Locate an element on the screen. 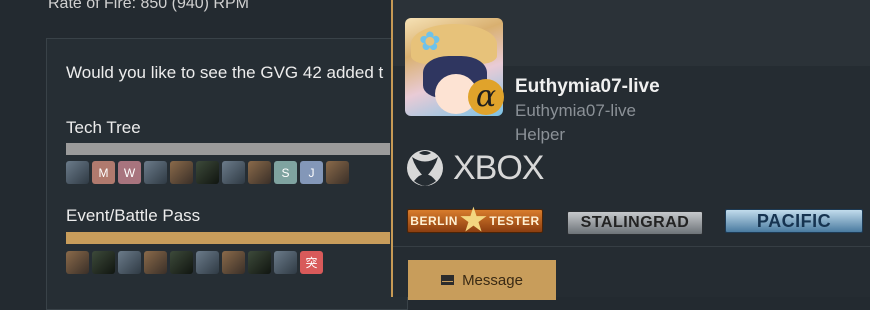  badge-text-pacific: PACIFIC is located at coordinates (794, 220).